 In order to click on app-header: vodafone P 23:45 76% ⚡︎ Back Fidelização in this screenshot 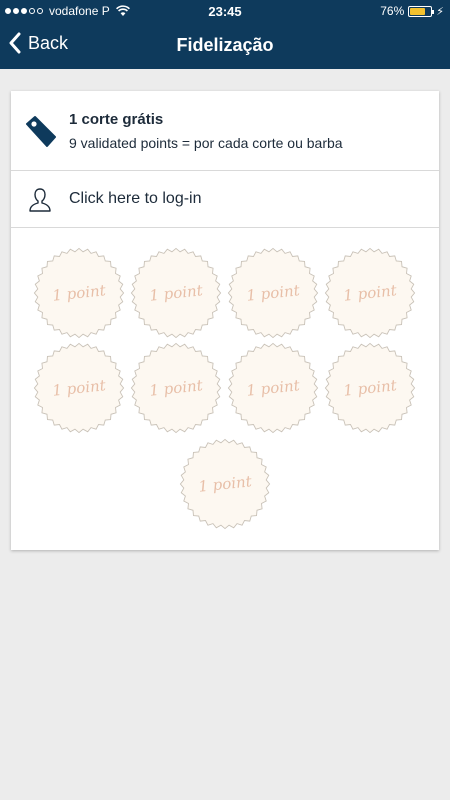, I will do `click(225, 34)`.